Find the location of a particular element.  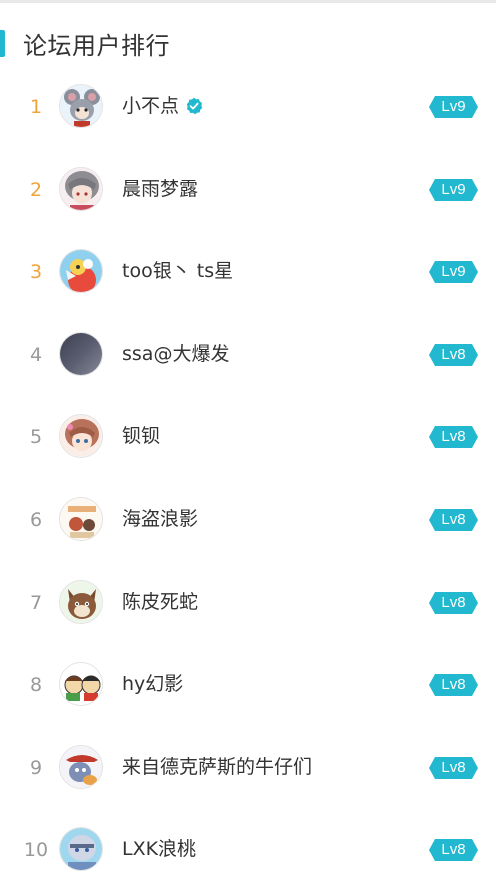

ranking-row: 1 小不点 Lv9 is located at coordinates (248, 107).